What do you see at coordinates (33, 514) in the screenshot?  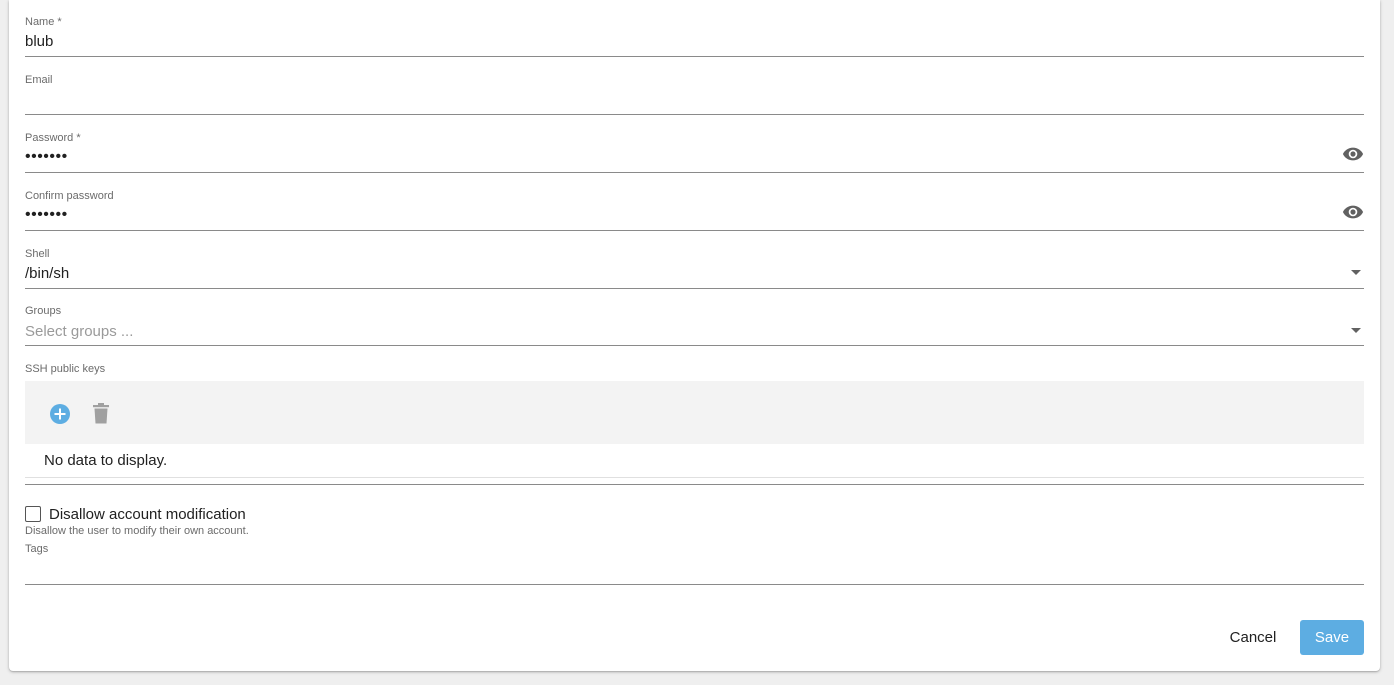 I see `disallow-modification-checkbox` at bounding box center [33, 514].